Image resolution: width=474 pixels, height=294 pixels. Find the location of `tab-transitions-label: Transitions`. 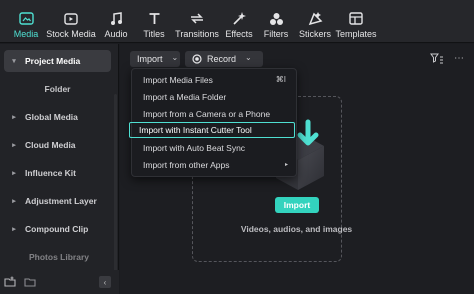

tab-transitions-label: Transitions is located at coordinates (197, 34).